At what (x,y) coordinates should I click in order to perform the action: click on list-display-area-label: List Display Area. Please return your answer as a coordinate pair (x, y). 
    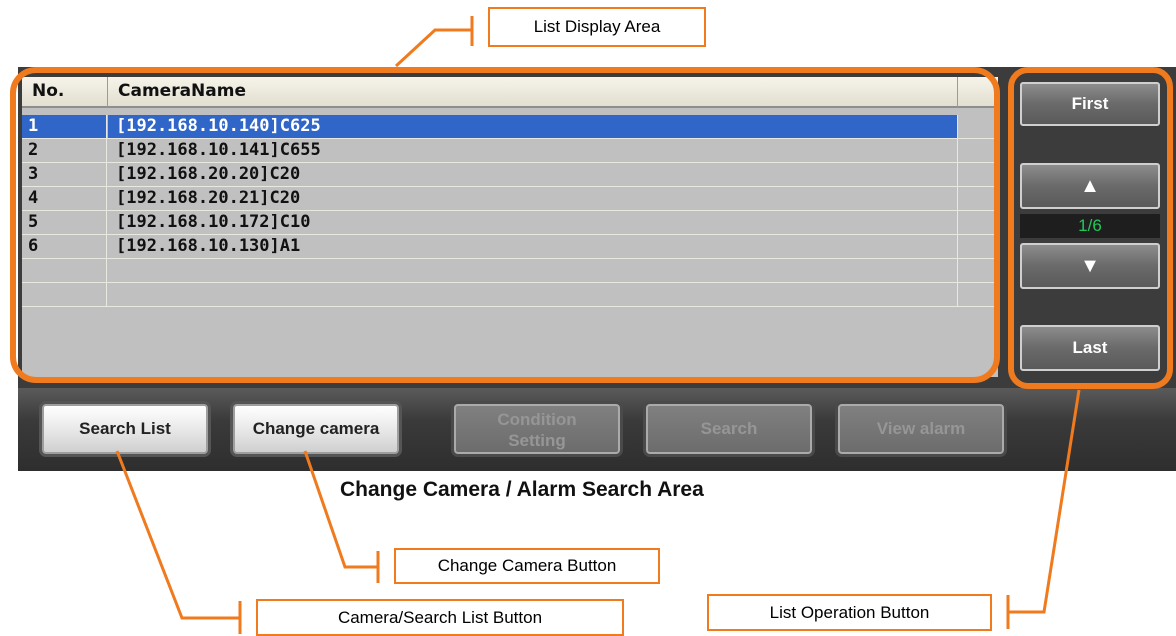
    Looking at the image, I should click on (597, 27).